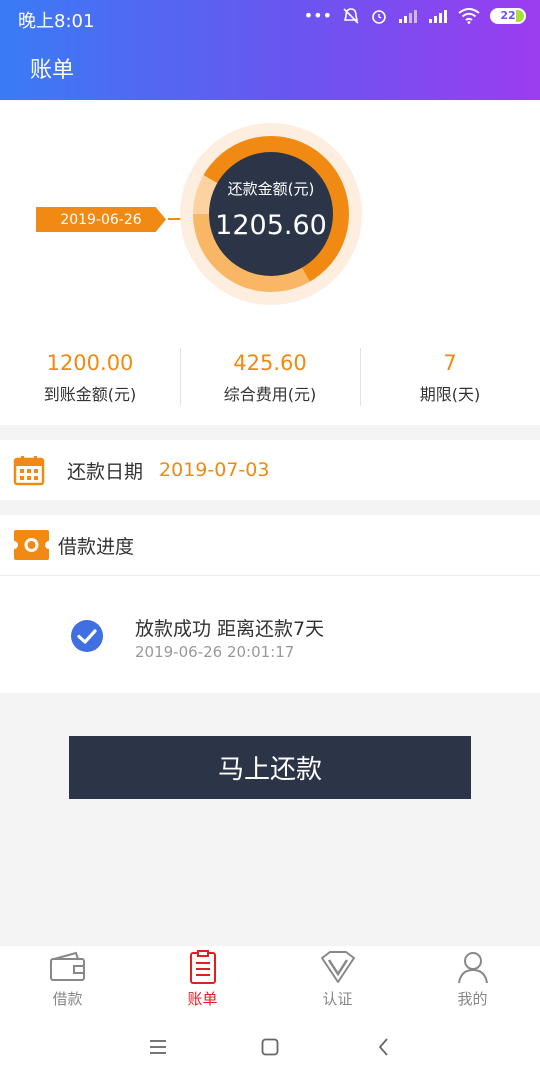 This screenshot has height=1080, width=540. Describe the element at coordinates (270, 50) in the screenshot. I see `header: 晚上8:01 ••• 22 账单` at that location.